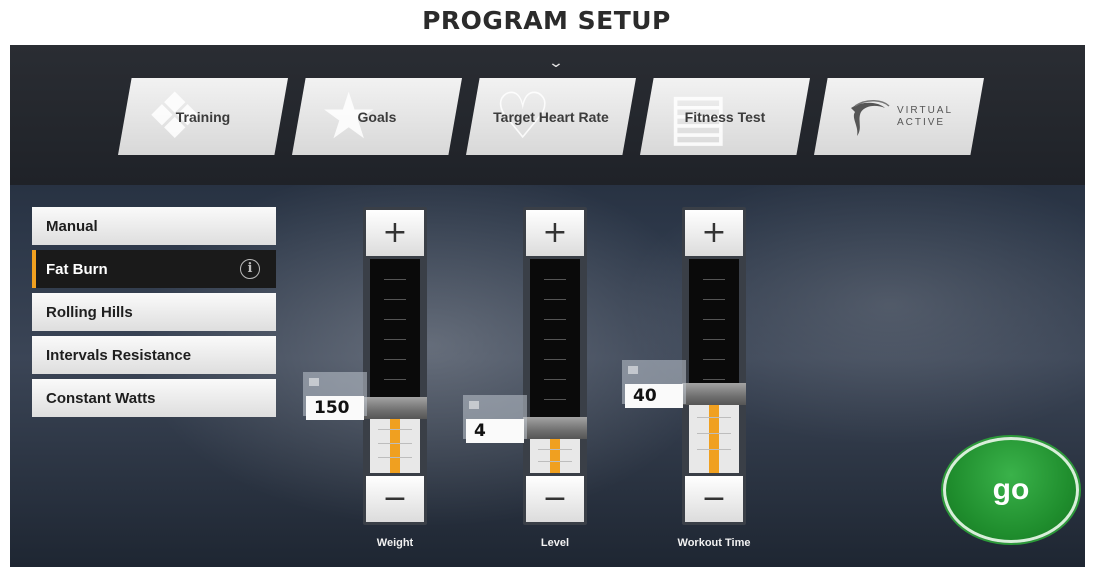 This screenshot has width=1093, height=572. I want to click on level-increase-button: +, so click(555, 233).